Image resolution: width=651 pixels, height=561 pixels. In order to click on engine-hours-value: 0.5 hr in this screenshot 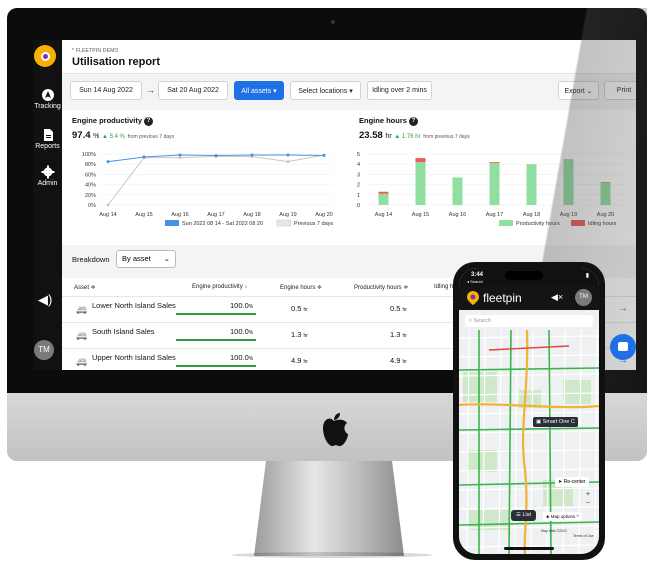, I will do `click(299, 308)`.